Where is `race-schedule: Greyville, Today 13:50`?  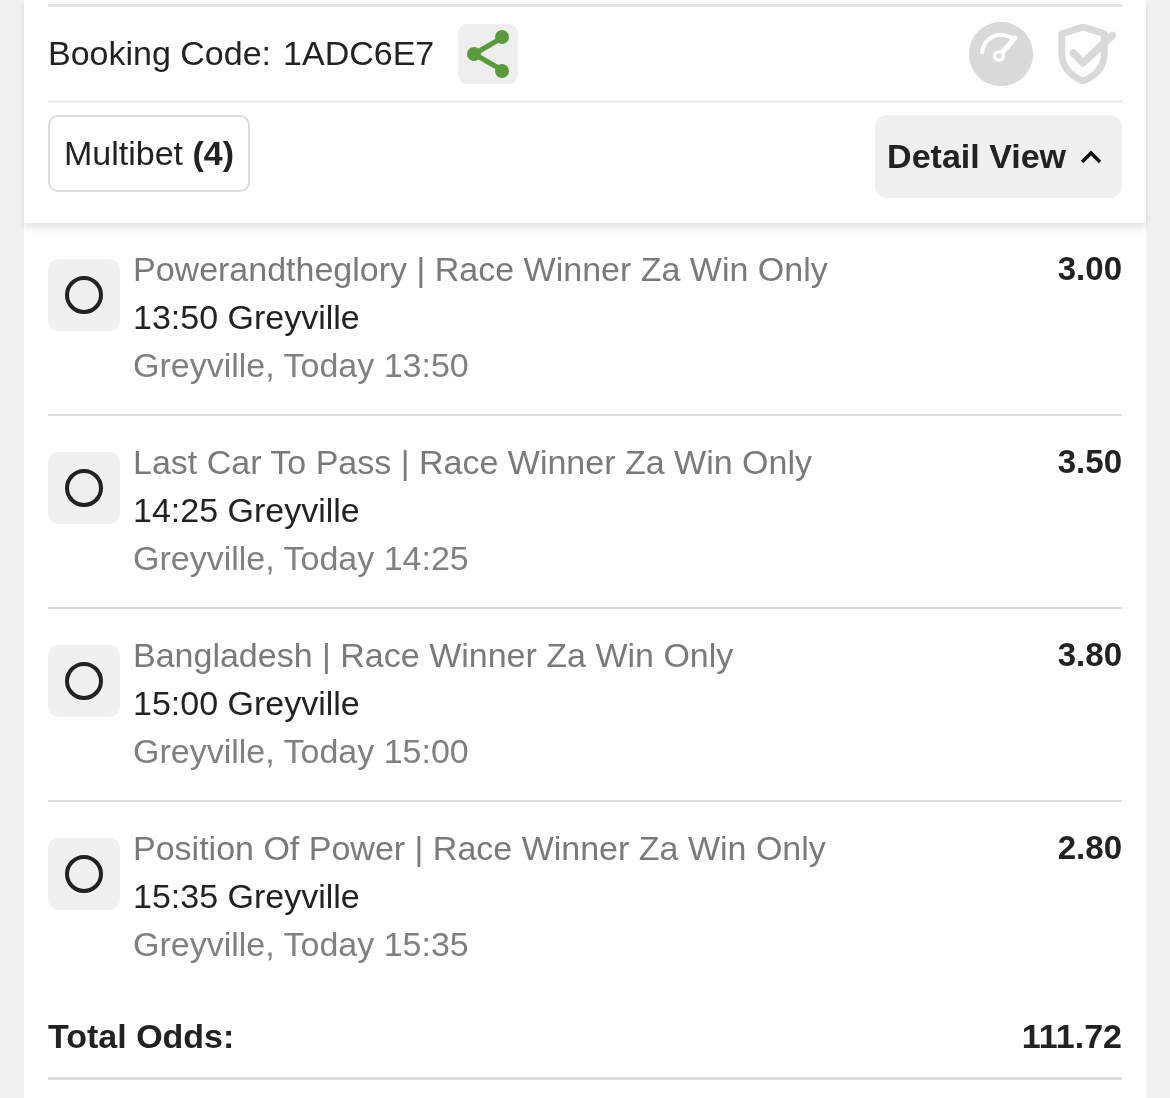
race-schedule: Greyville, Today 13:50 is located at coordinates (301, 365).